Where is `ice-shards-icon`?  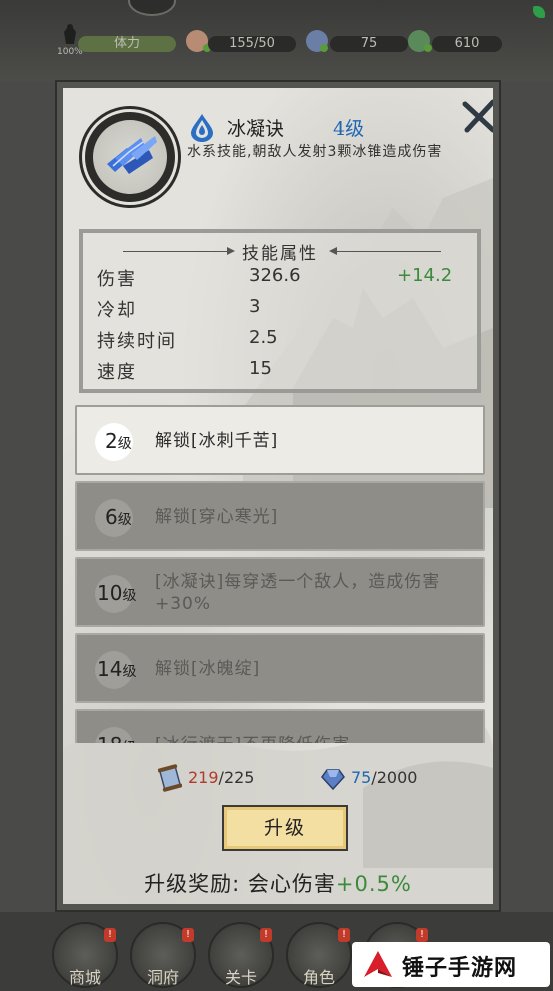
ice-shards-icon is located at coordinates (130, 157).